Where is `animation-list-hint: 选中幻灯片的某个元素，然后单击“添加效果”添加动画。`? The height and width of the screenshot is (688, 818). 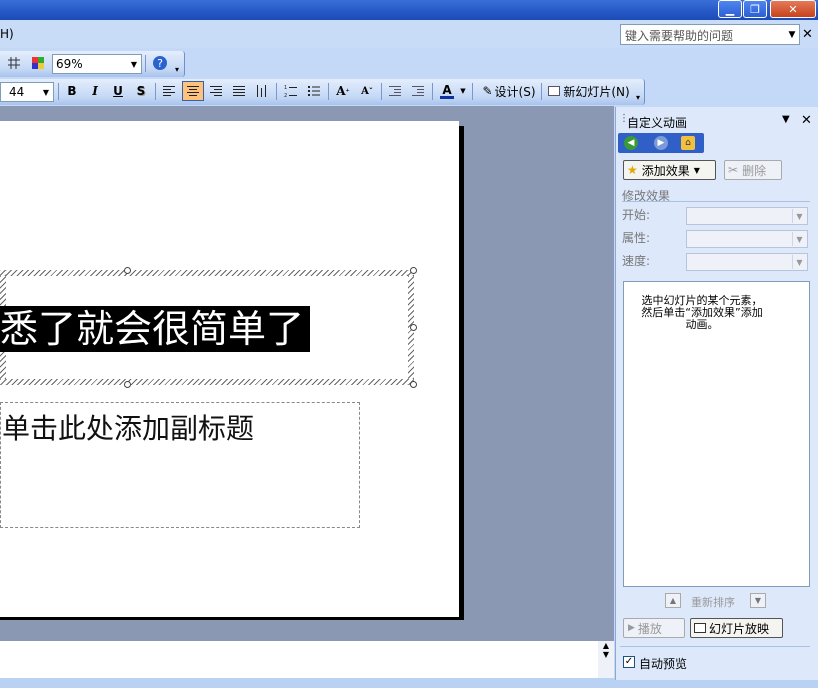 animation-list-hint: 选中幻灯片的某个元素，然后单击“添加效果”添加动画。 is located at coordinates (702, 312).